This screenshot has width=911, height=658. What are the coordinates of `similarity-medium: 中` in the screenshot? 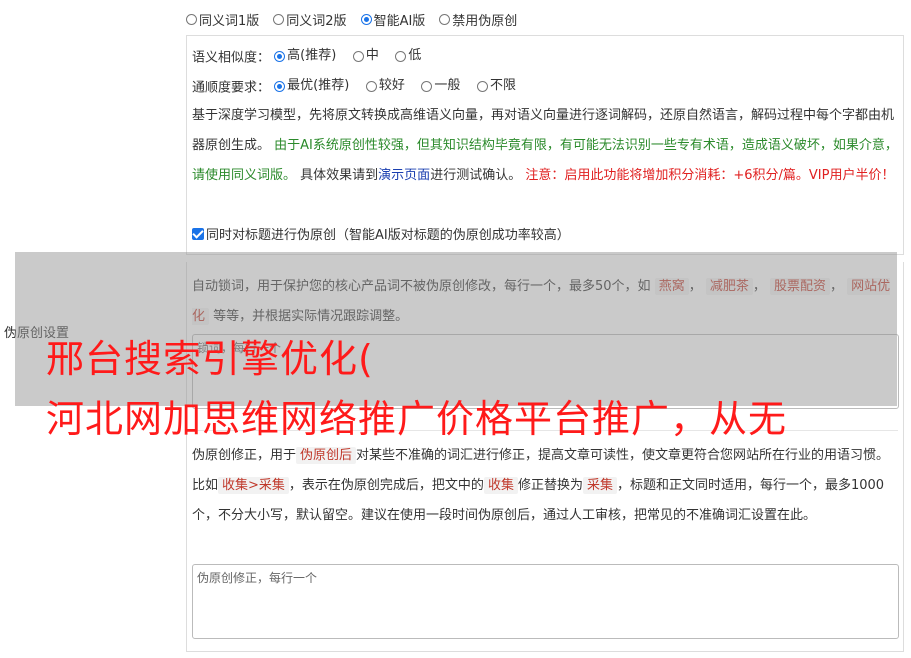 It's located at (365, 56).